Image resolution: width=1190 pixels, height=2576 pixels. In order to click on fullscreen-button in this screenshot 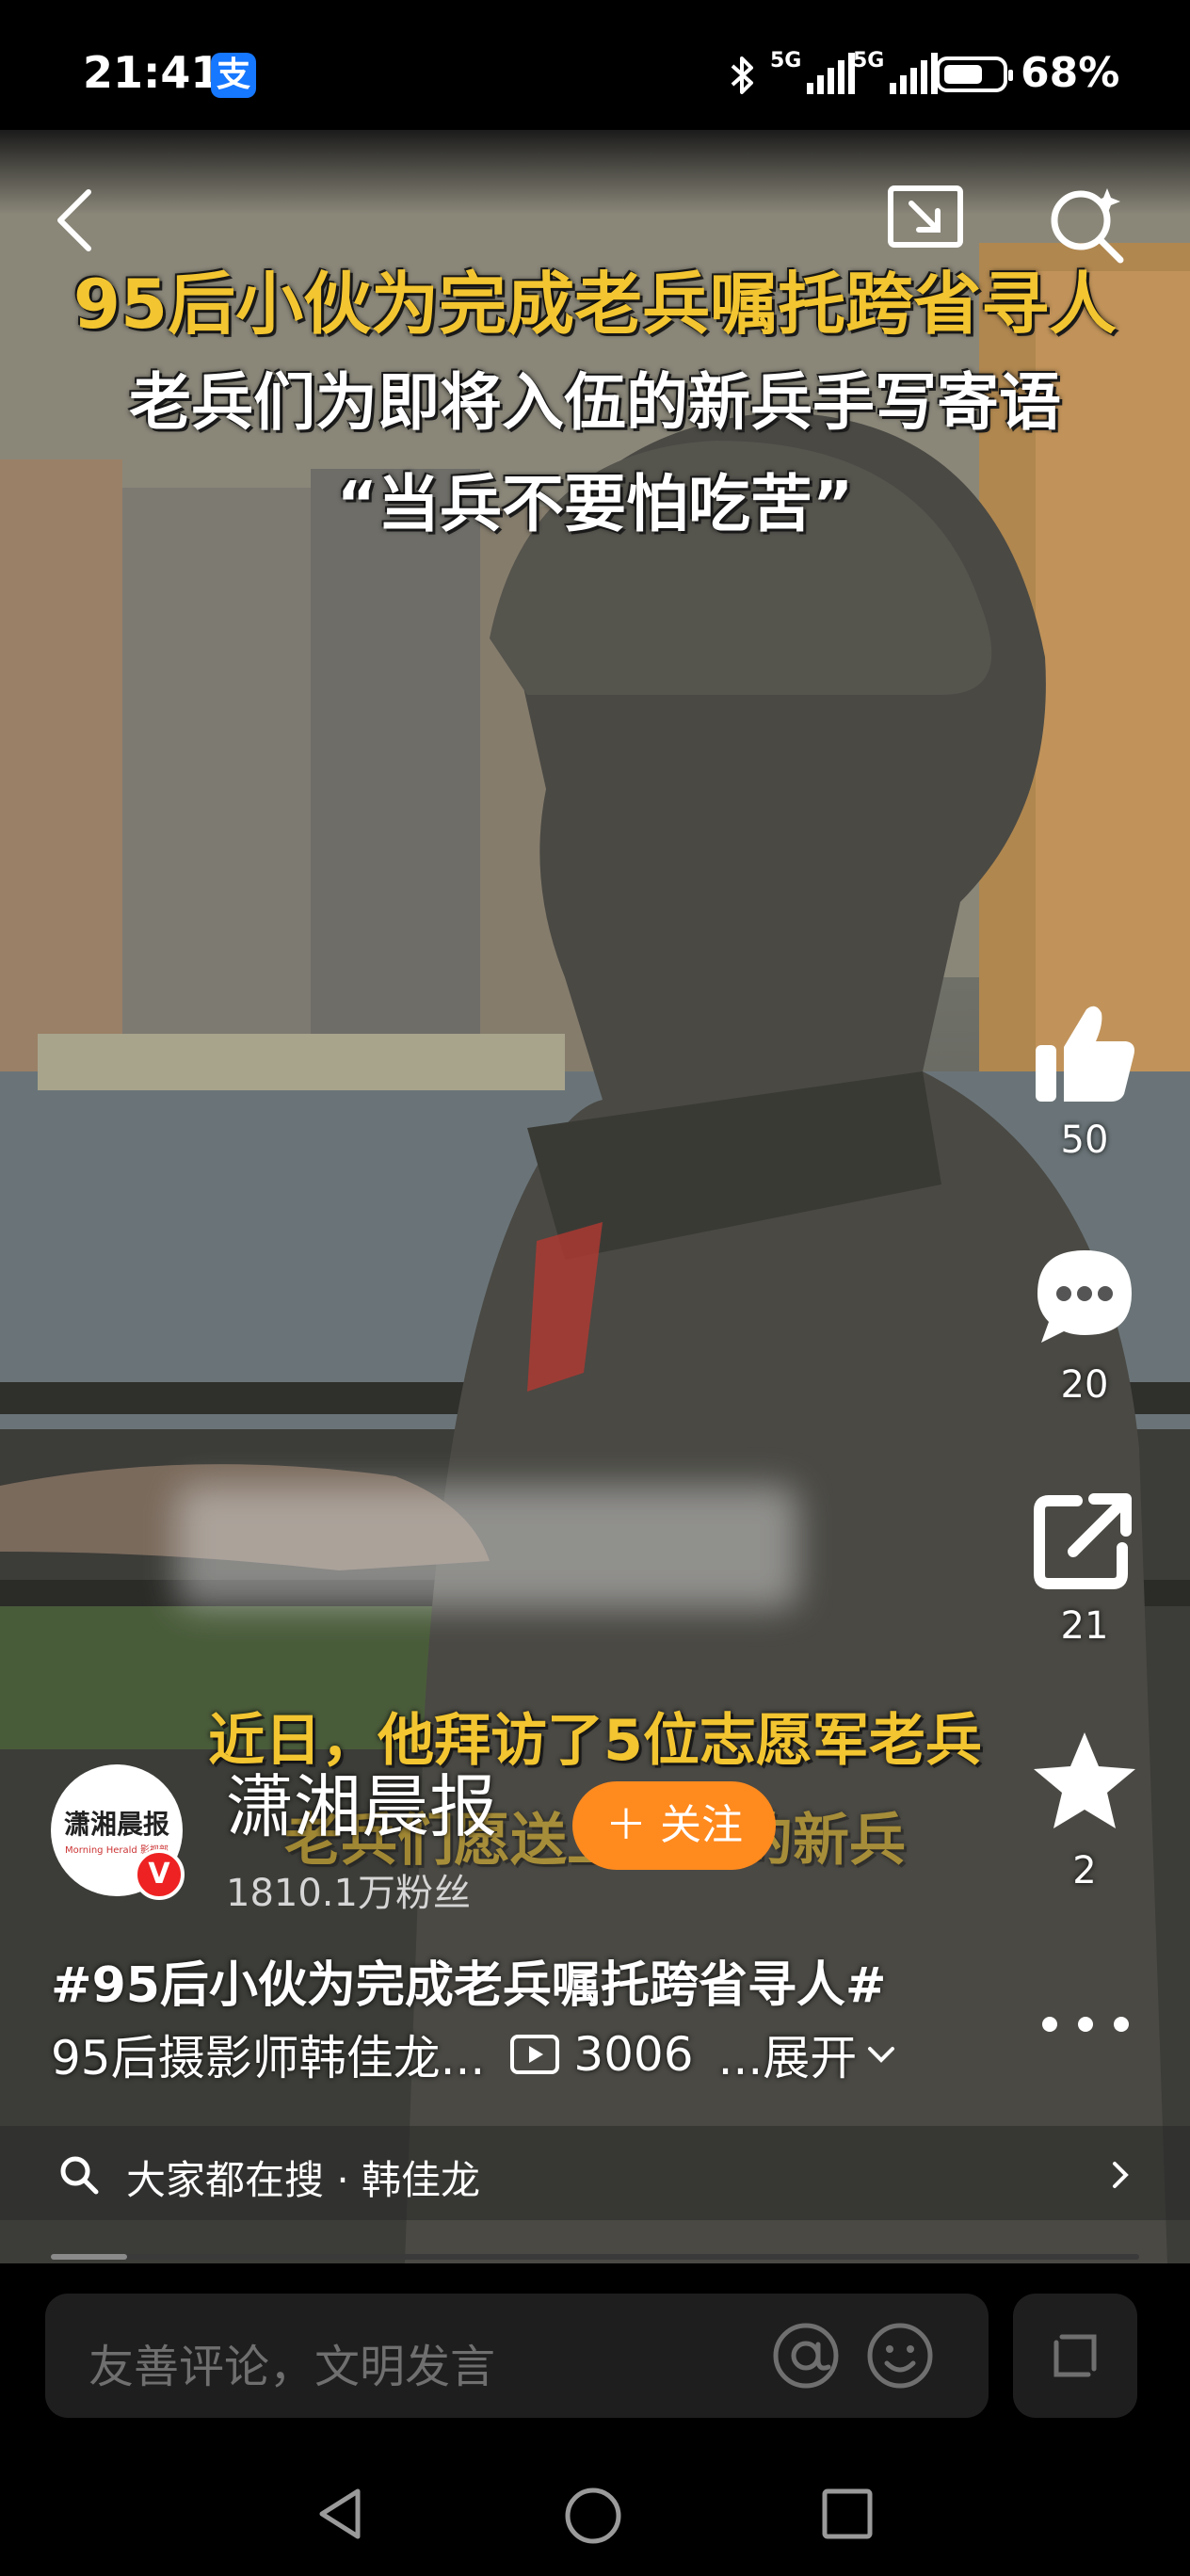, I will do `click(1075, 2356)`.